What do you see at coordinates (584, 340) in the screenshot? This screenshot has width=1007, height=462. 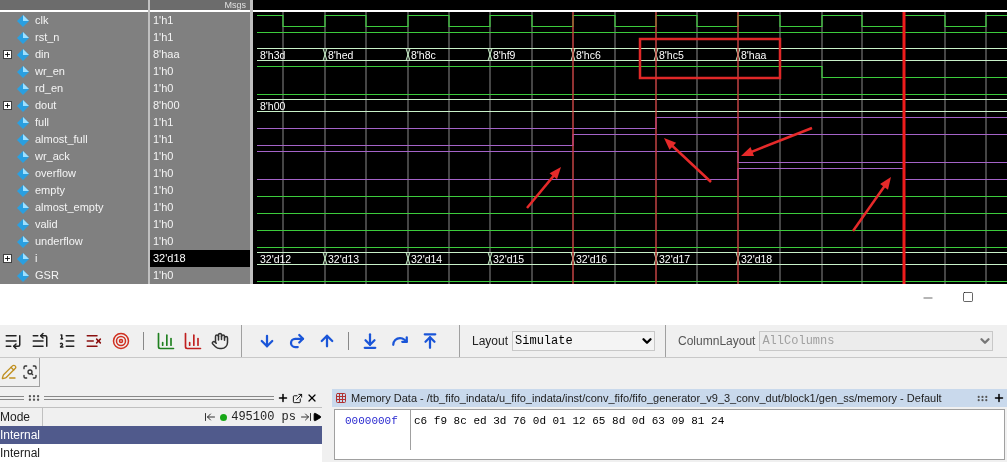 I see `layout-select: Simulate` at bounding box center [584, 340].